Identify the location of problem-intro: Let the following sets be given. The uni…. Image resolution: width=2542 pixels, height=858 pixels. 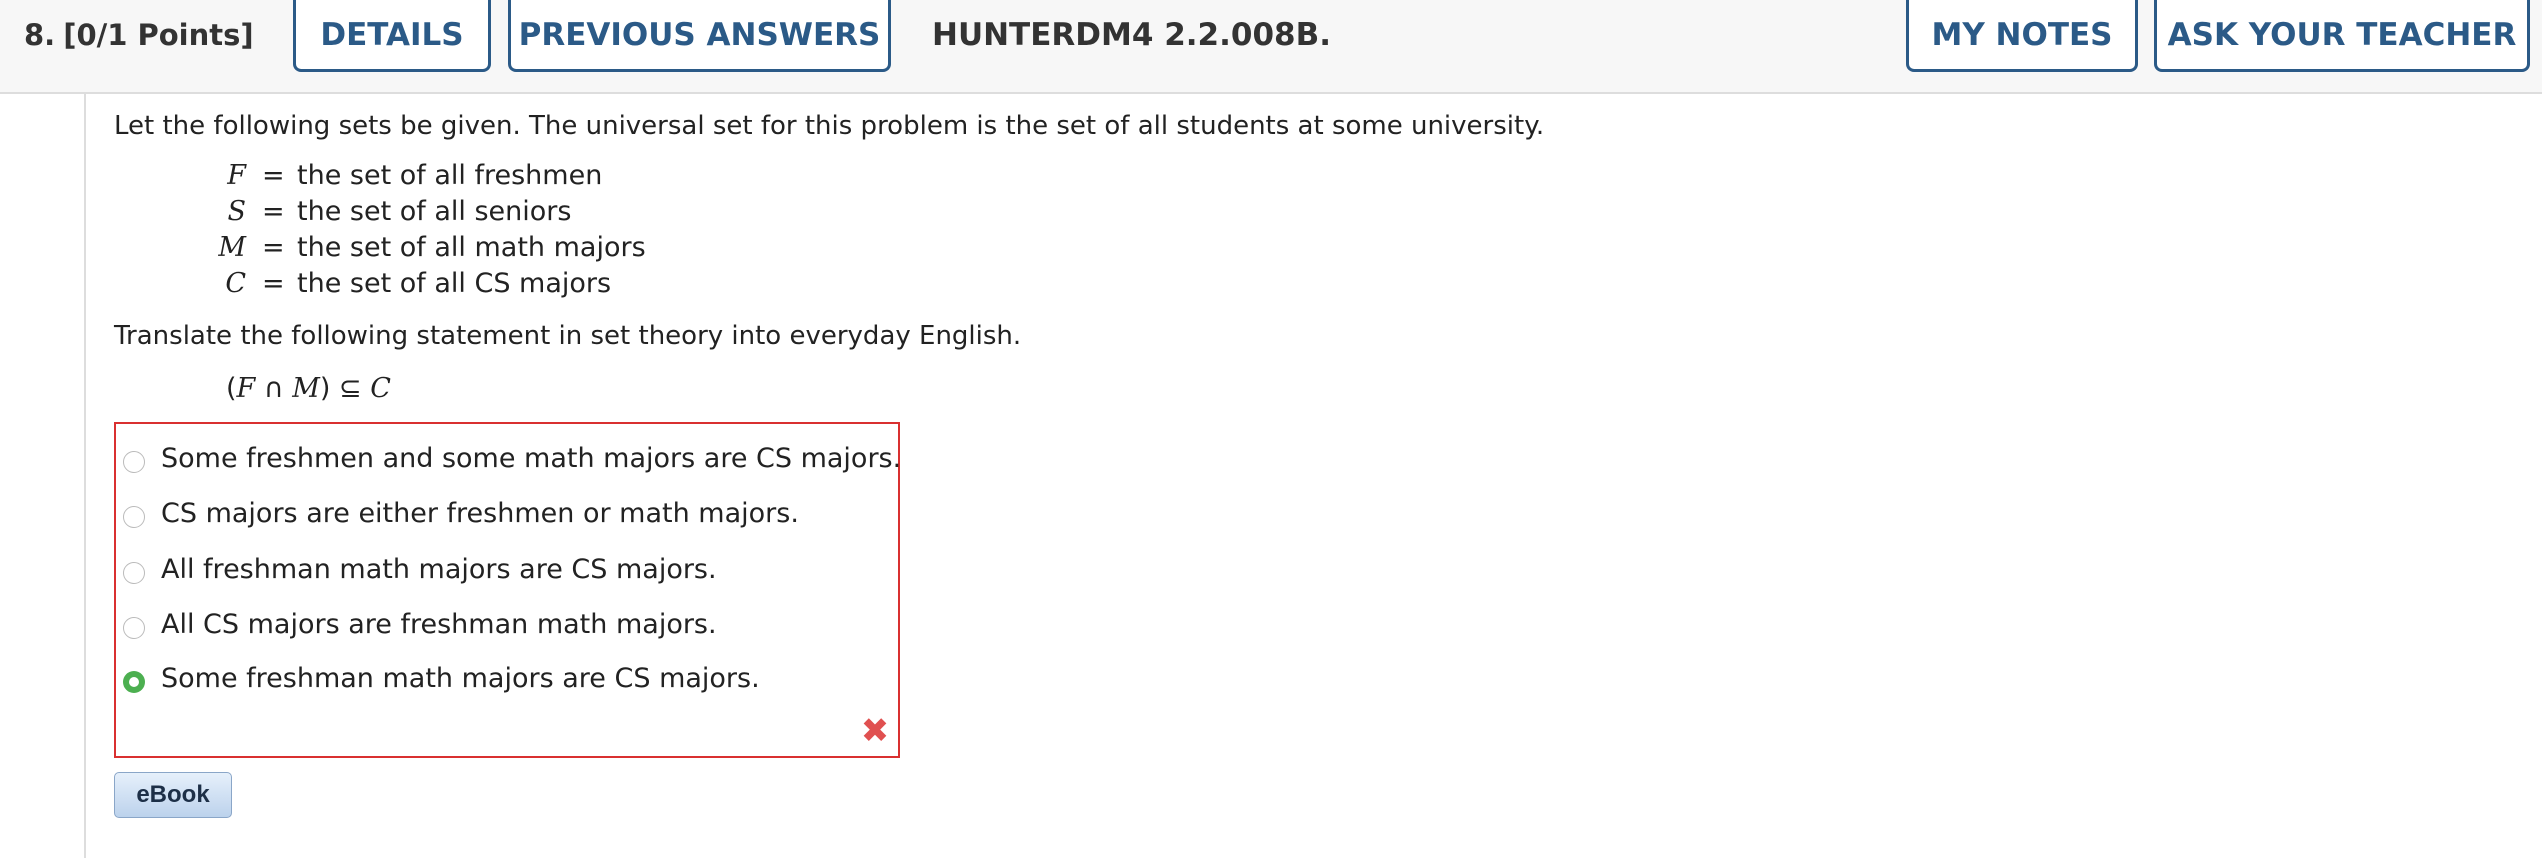
(829, 126).